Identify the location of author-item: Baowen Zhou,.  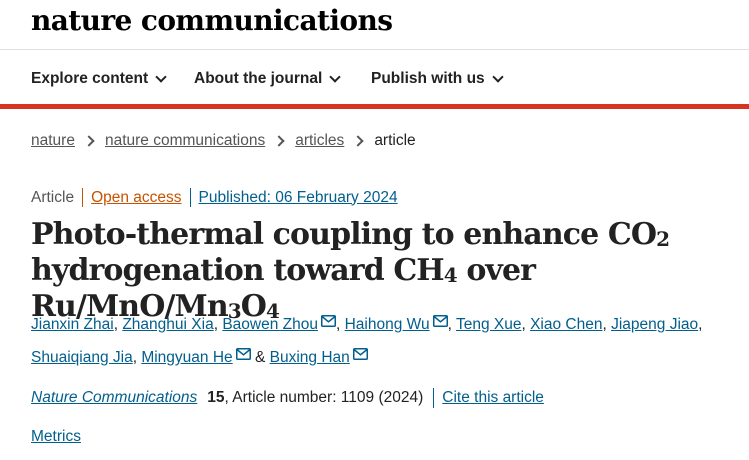
(281, 324).